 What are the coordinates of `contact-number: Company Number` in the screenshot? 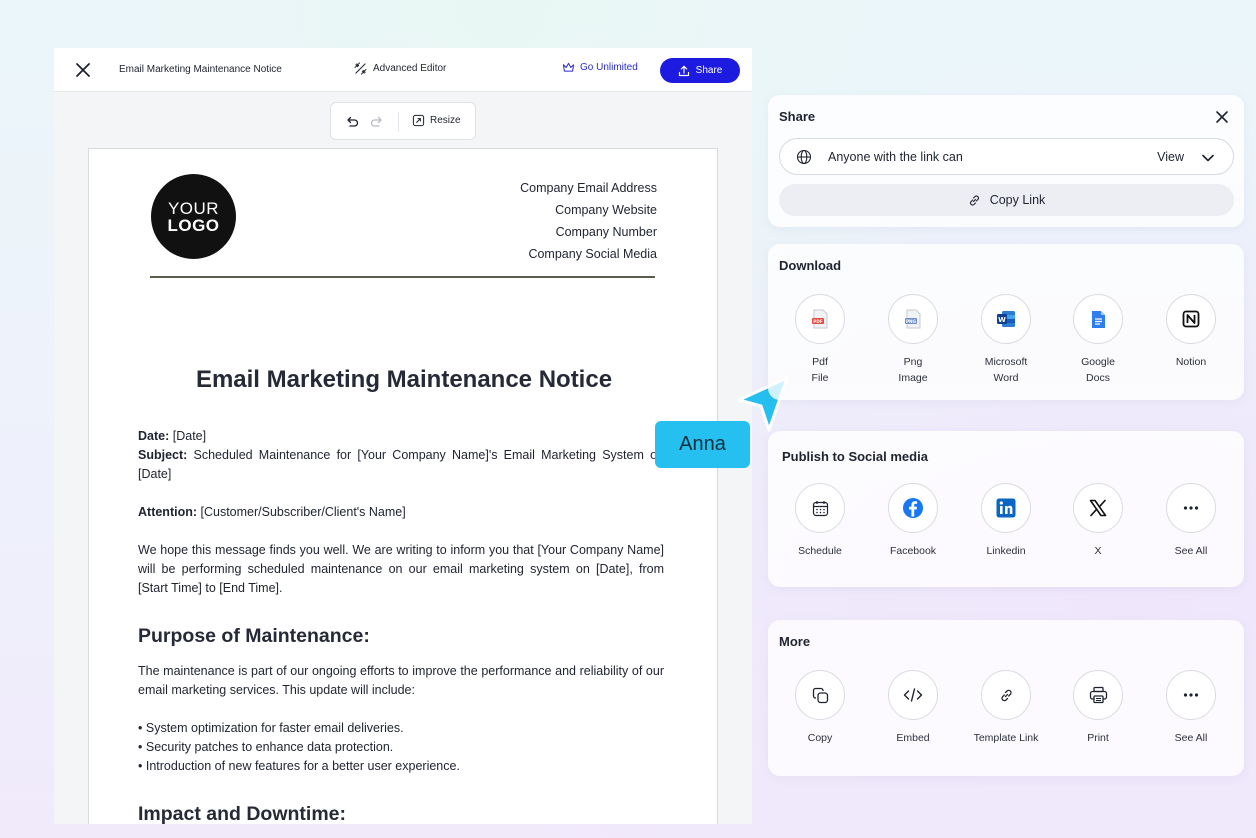 It's located at (606, 232).